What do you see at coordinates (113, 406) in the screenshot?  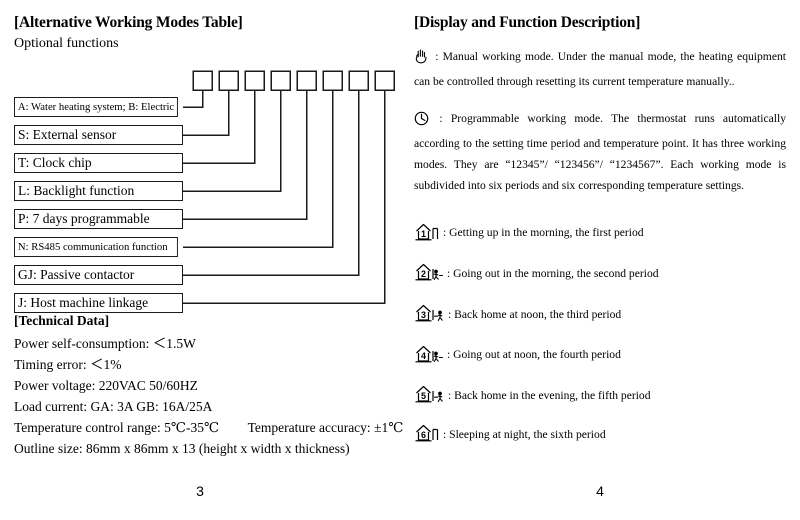 I see `tech-load-current: Load current: GA: 3A GB: 16A/25A` at bounding box center [113, 406].